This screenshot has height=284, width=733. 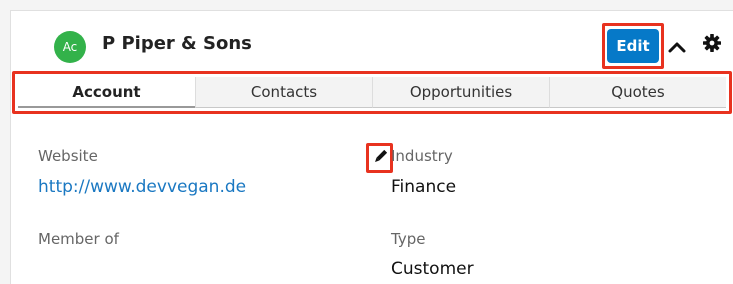 What do you see at coordinates (380, 157) in the screenshot?
I see `pencil-icon` at bounding box center [380, 157].